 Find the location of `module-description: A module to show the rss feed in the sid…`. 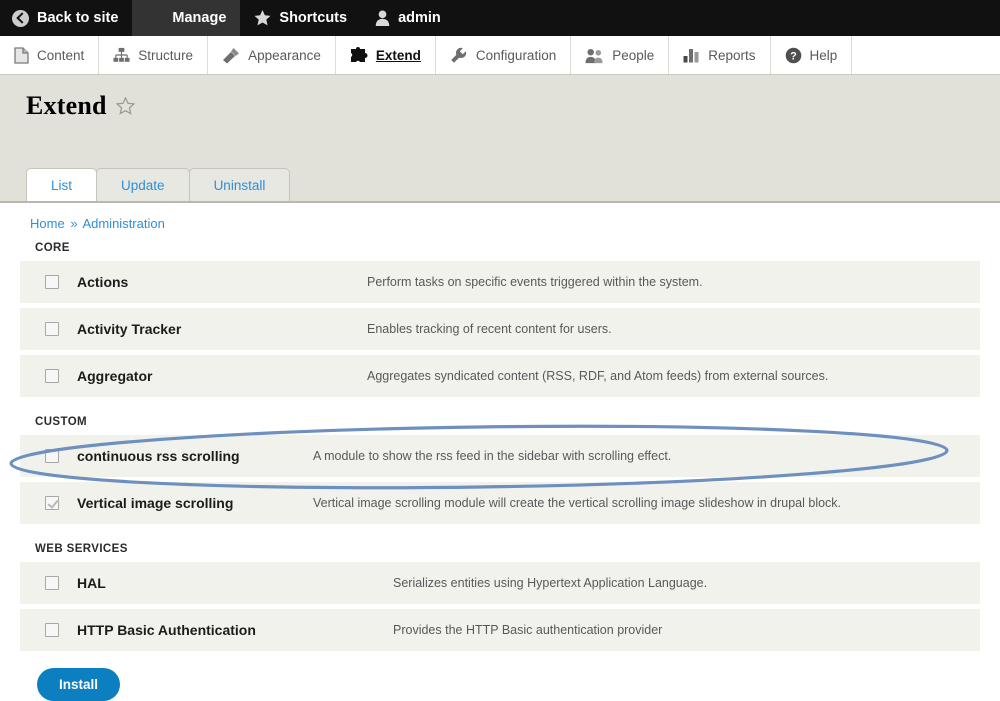

module-description: A module to show the rss feed in the sid… is located at coordinates (492, 456).